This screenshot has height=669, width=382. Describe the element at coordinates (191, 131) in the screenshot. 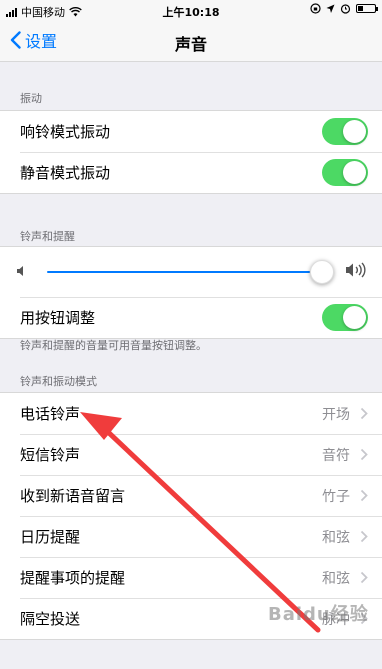

I see `ring-vibrate-row: 响铃模式振动` at that location.